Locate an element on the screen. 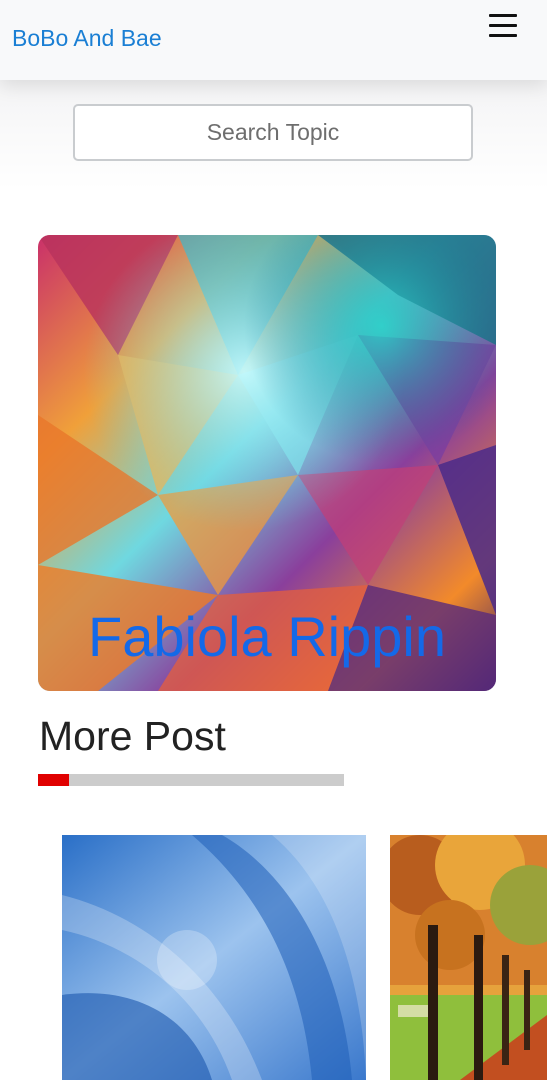  section-title: More Post is located at coordinates (132, 736).